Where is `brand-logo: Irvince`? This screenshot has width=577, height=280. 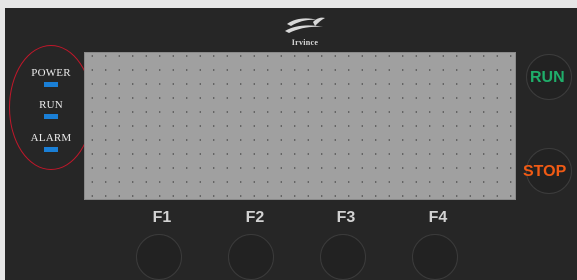
brand-logo: Irvince is located at coordinates (305, 33).